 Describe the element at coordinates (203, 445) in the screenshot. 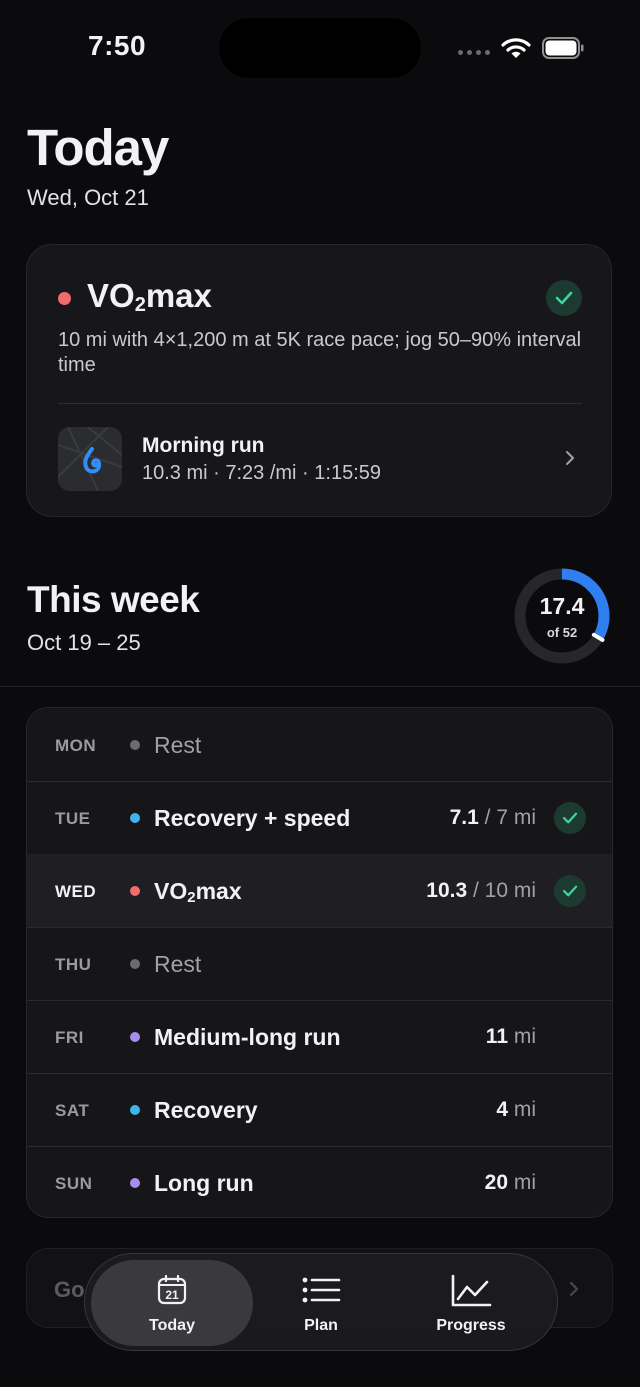

I see `activity-title: Morning run` at that location.